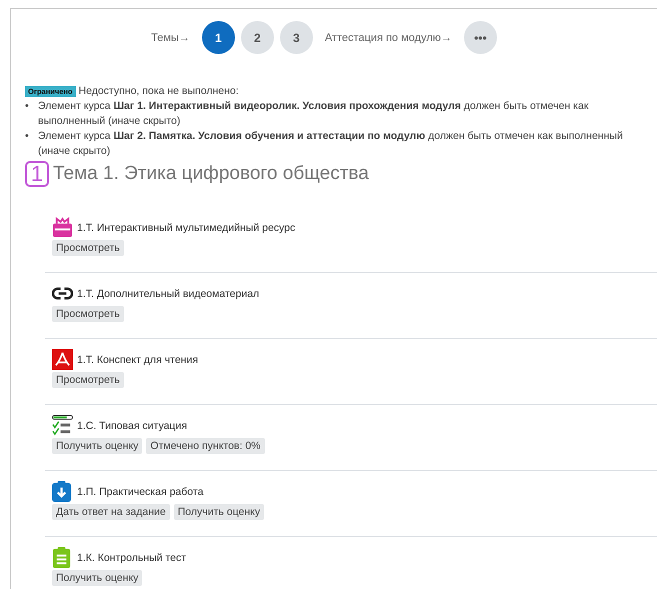 This screenshot has width=657, height=589. What do you see at coordinates (137, 360) in the screenshot?
I see `activity-link: 1.Т. Конспект для чтения` at bounding box center [137, 360].